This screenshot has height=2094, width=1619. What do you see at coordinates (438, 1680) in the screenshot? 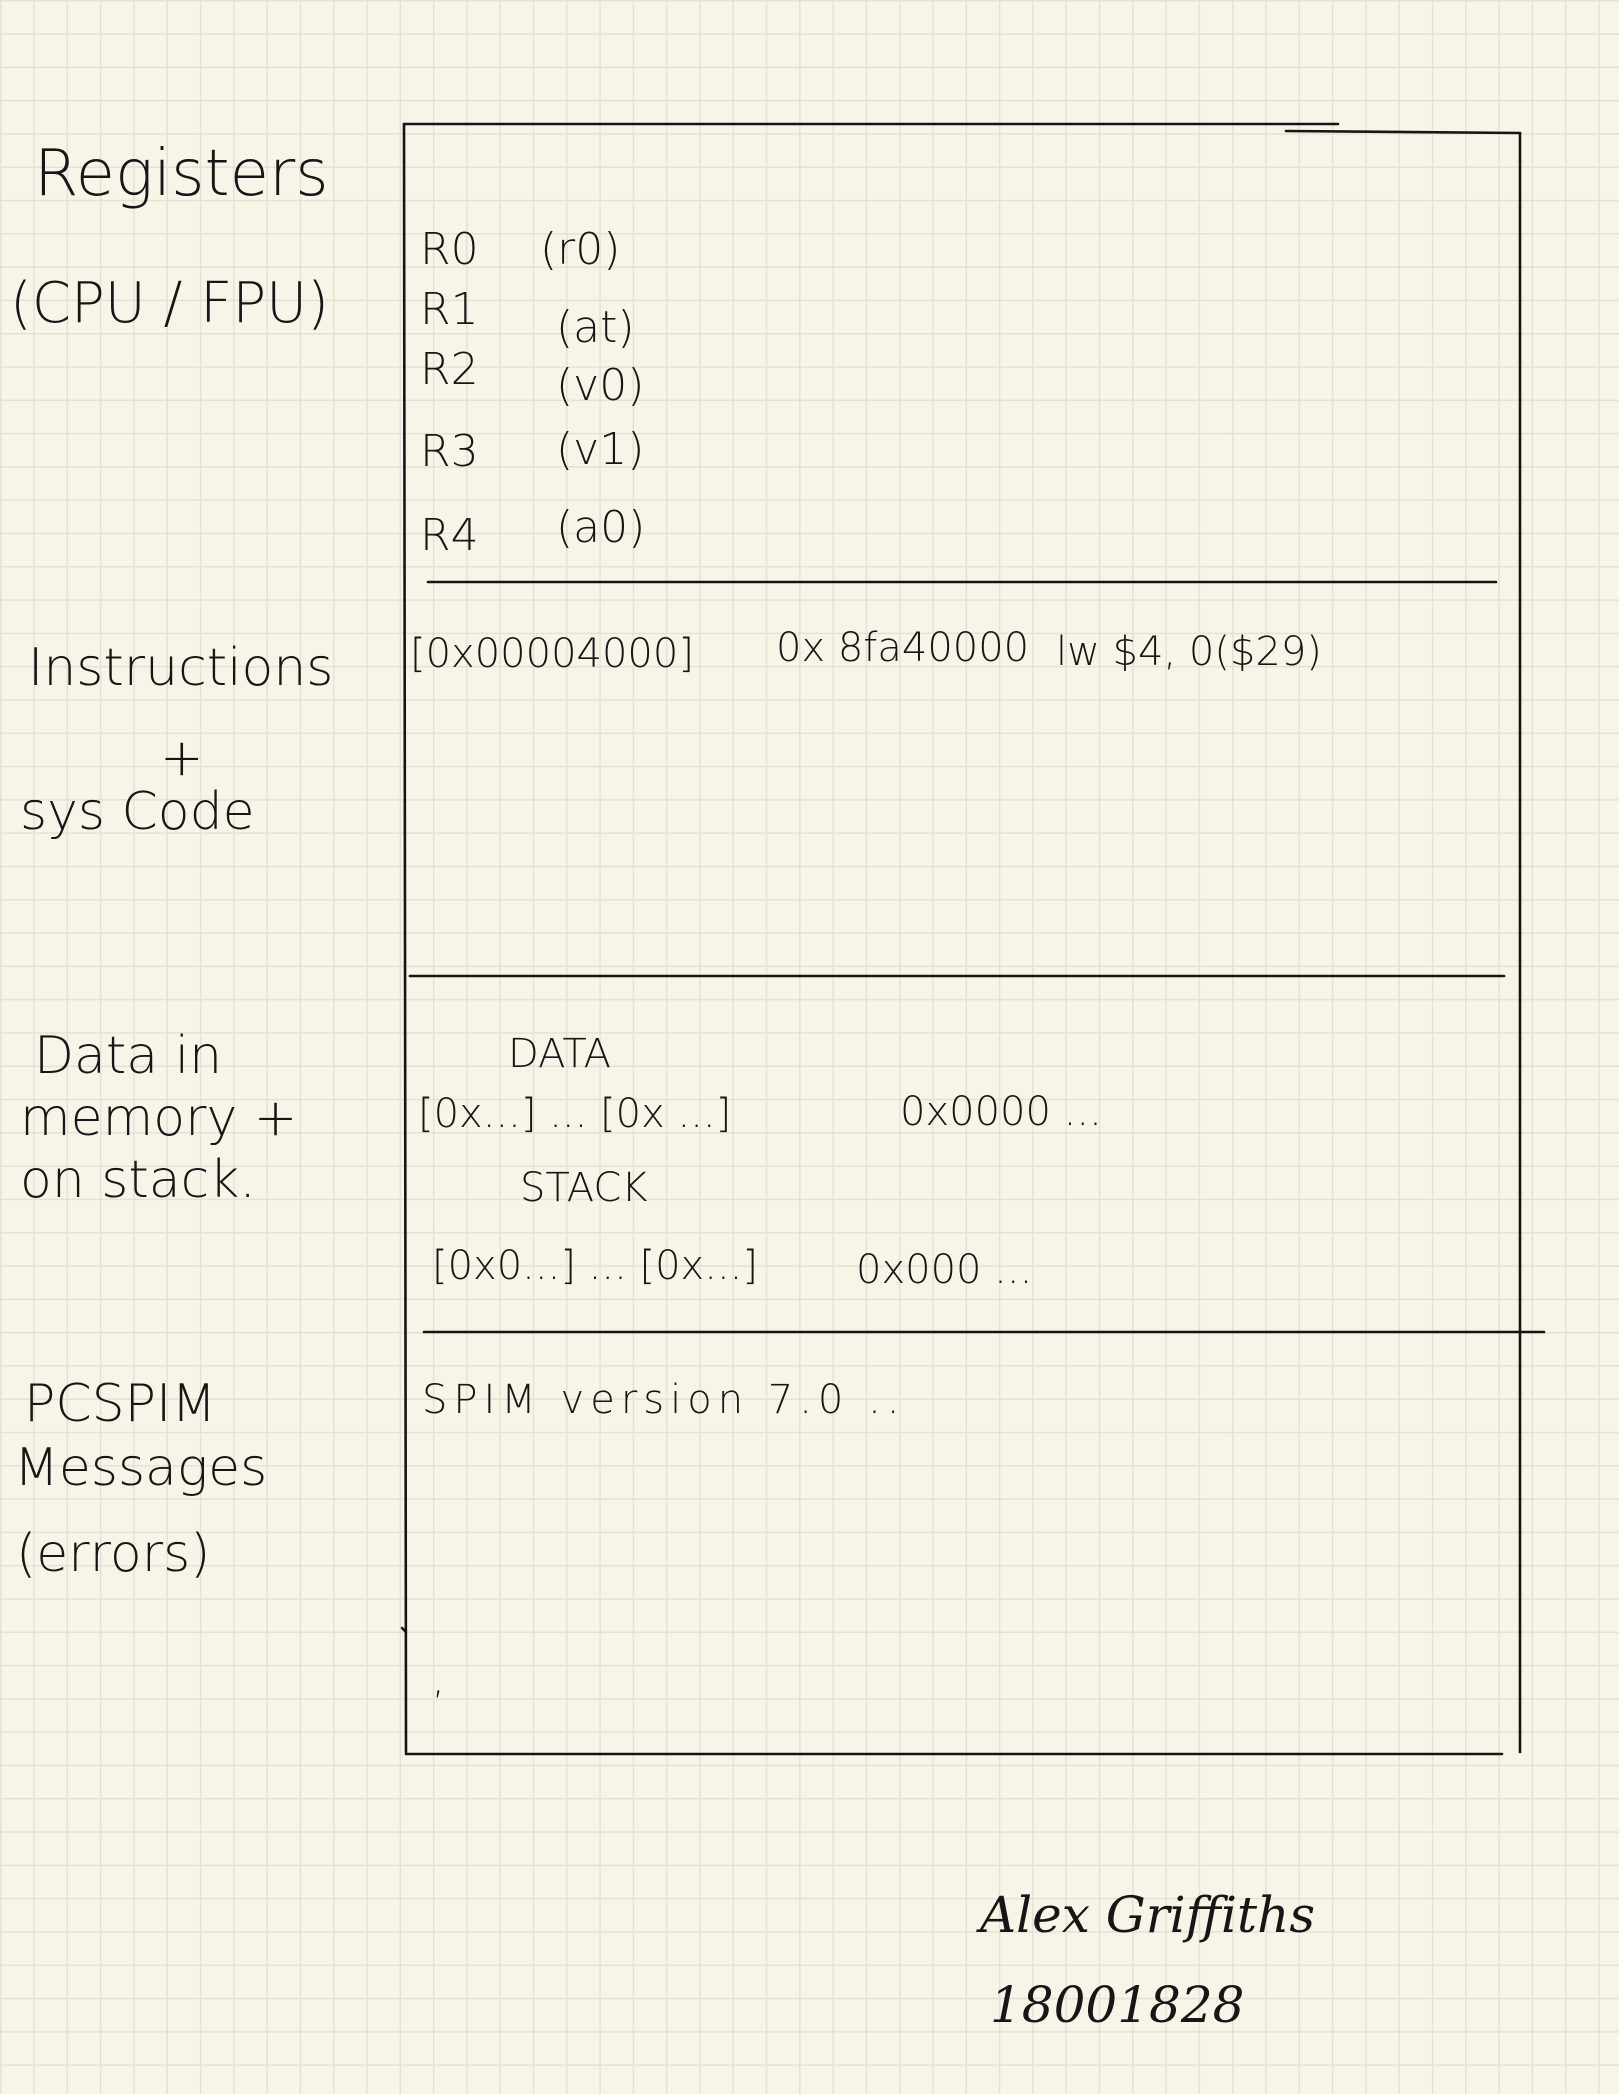
I see `message-cursor: ,` at bounding box center [438, 1680].